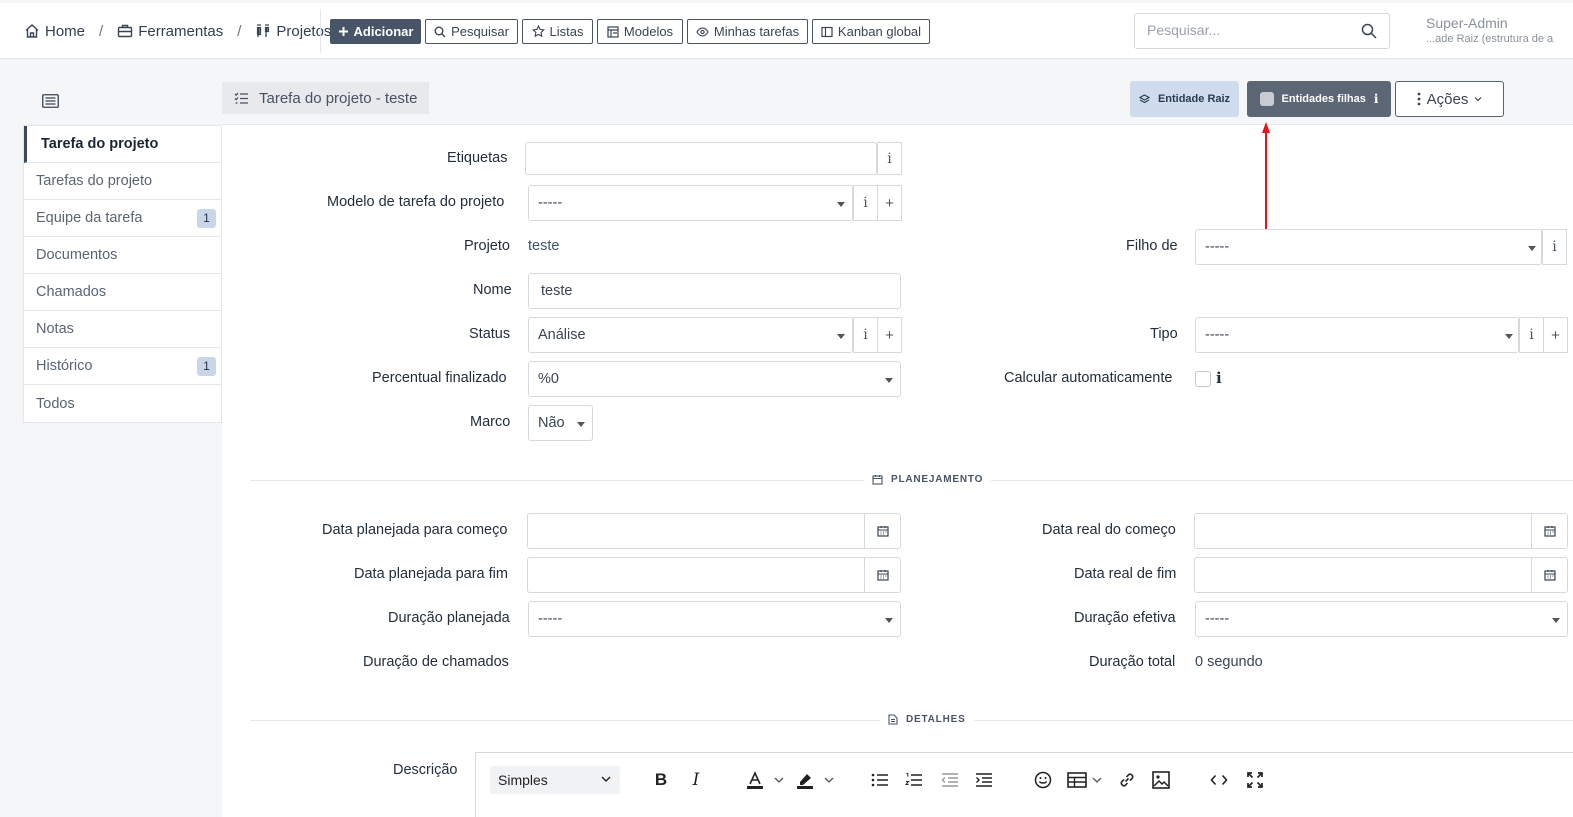  What do you see at coordinates (713, 158) in the screenshot?
I see `tags-field: i` at bounding box center [713, 158].